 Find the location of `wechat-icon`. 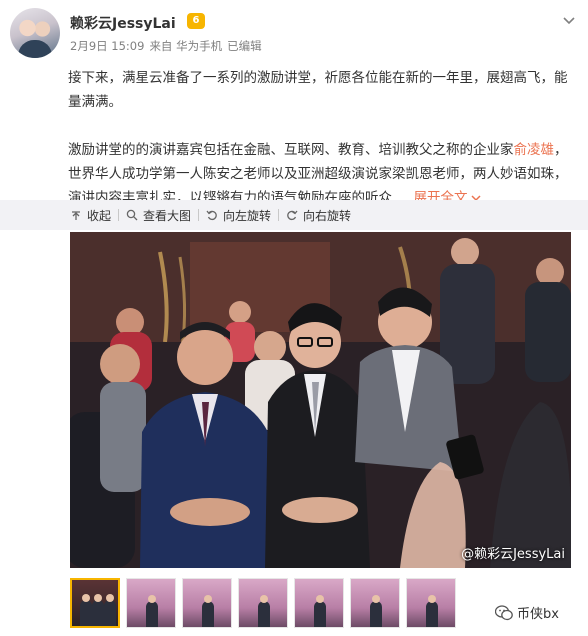

wechat-icon is located at coordinates (504, 612).